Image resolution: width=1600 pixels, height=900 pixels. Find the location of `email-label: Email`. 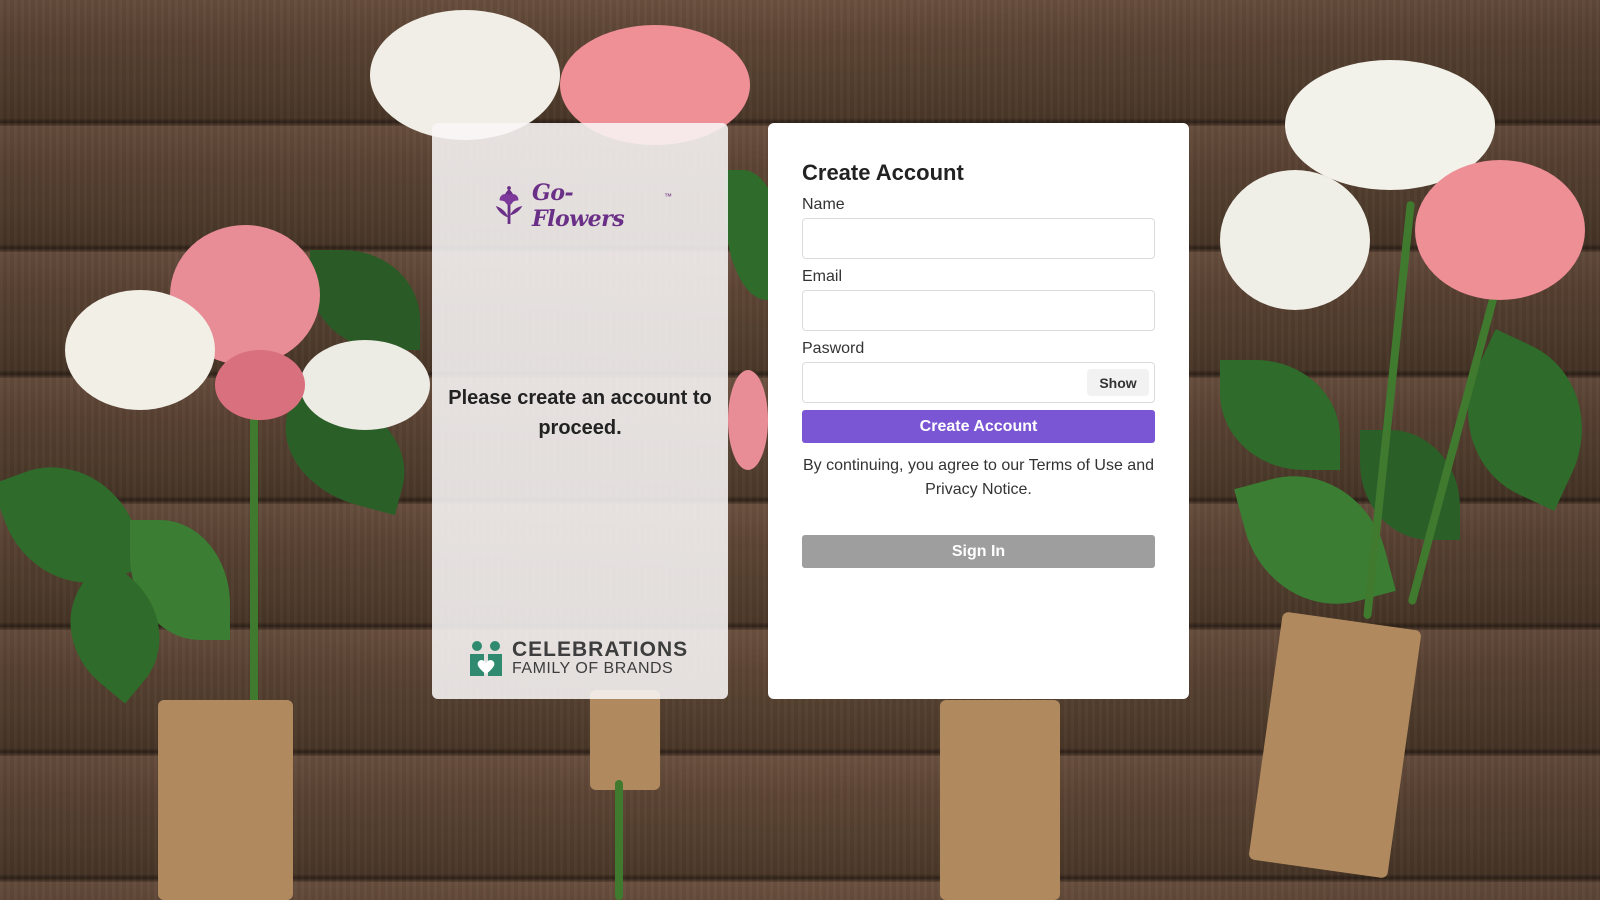

email-label: Email is located at coordinates (822, 276).